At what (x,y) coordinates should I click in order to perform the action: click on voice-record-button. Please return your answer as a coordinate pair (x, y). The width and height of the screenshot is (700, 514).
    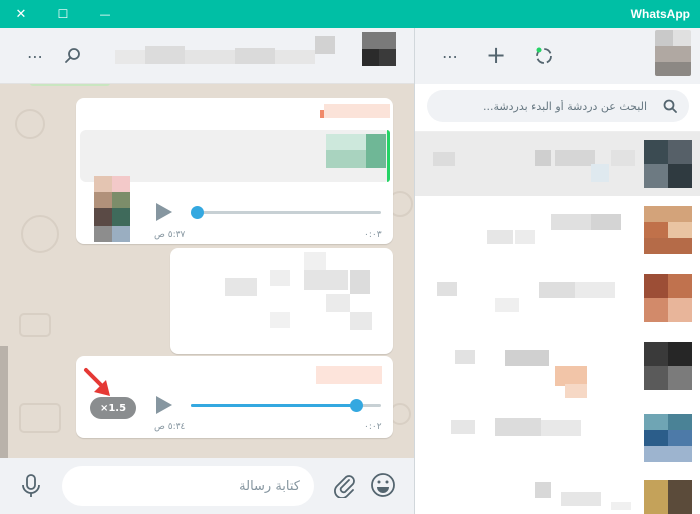
    Looking at the image, I should click on (31, 486).